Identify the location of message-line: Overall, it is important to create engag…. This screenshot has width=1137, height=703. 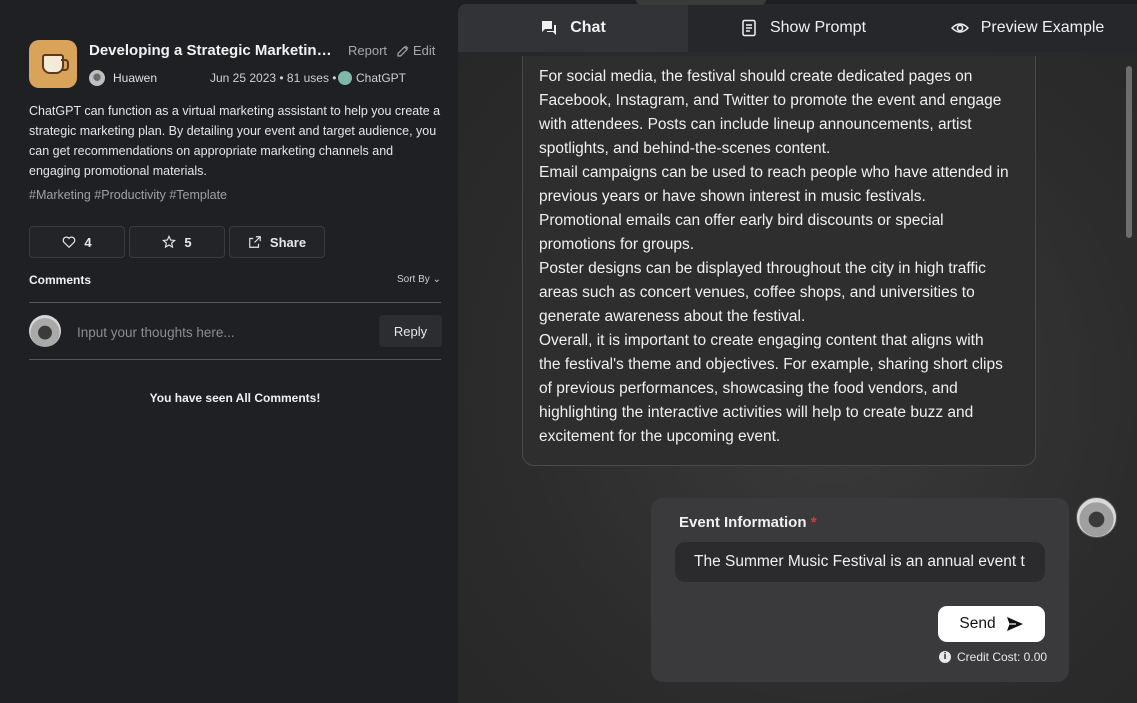
(761, 340).